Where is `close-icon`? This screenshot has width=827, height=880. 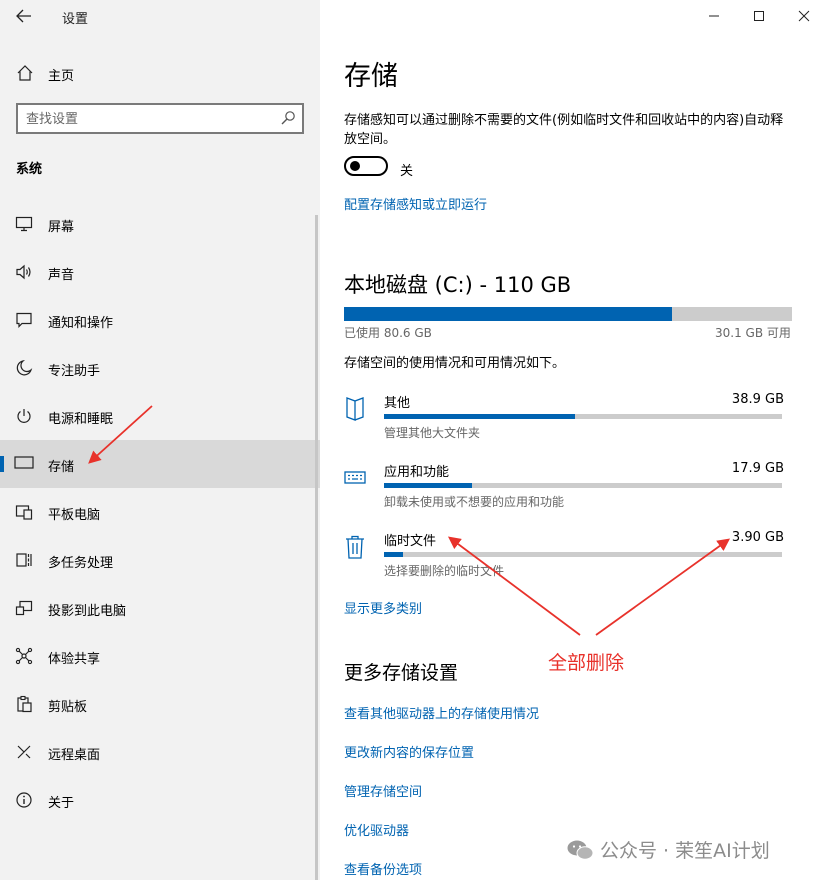
close-icon is located at coordinates (804, 16).